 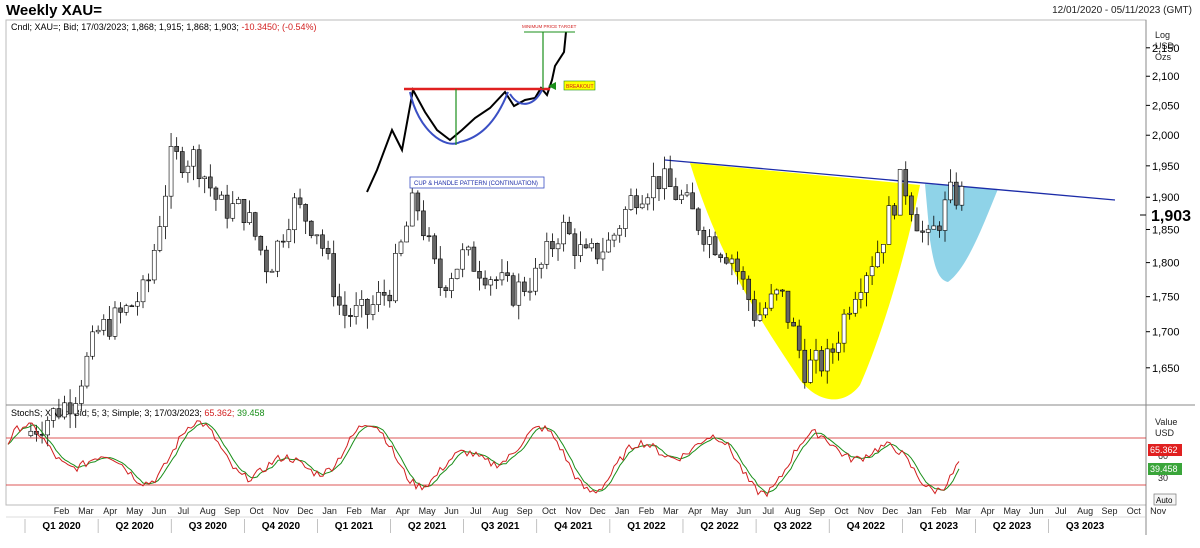 What do you see at coordinates (1166, 77) in the screenshot?
I see `price-tick-label: 2,100` at bounding box center [1166, 77].